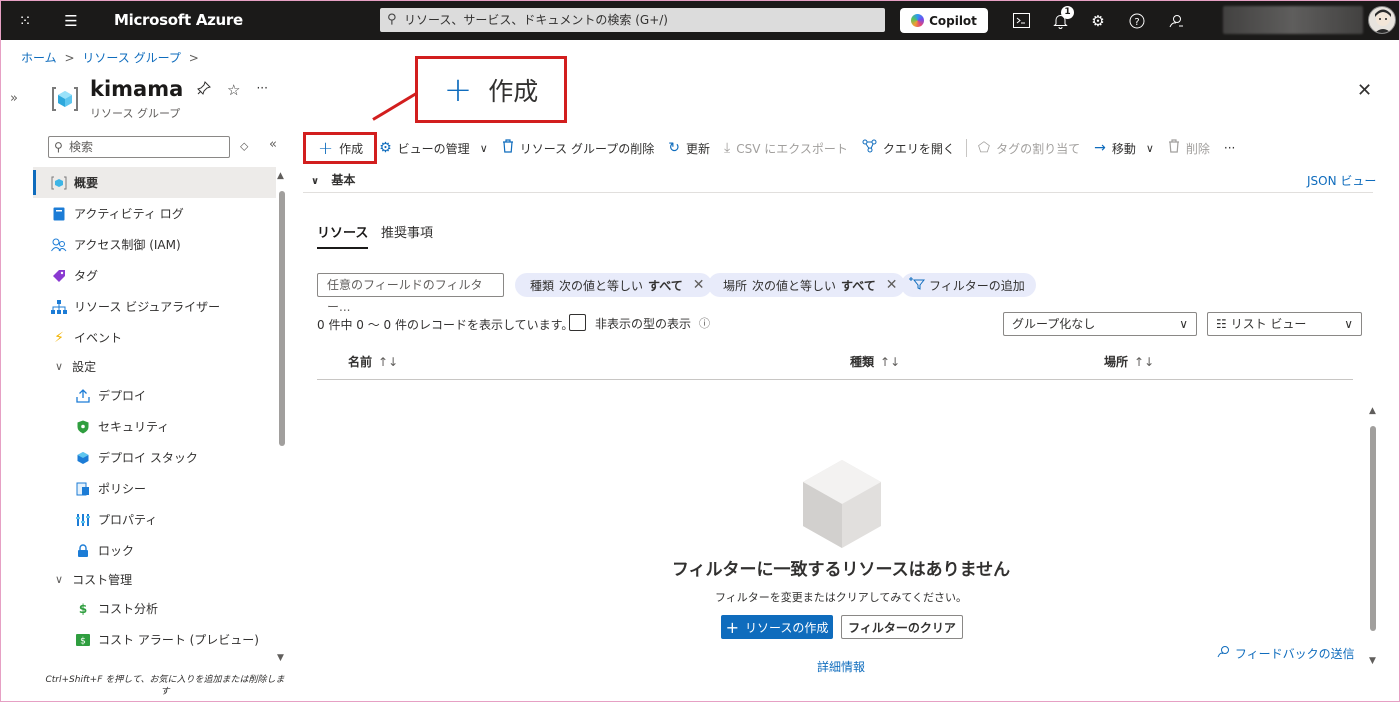 This screenshot has height=702, width=1400. What do you see at coordinates (154, 366) in the screenshot?
I see `sidebar-group-settings: ∨ 設定` at bounding box center [154, 366].